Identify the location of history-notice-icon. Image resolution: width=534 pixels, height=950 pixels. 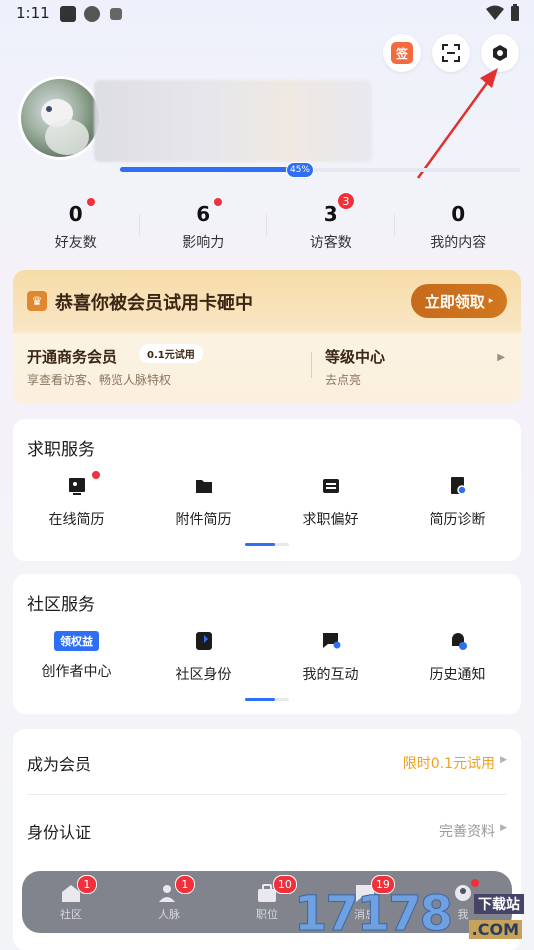
(459, 641).